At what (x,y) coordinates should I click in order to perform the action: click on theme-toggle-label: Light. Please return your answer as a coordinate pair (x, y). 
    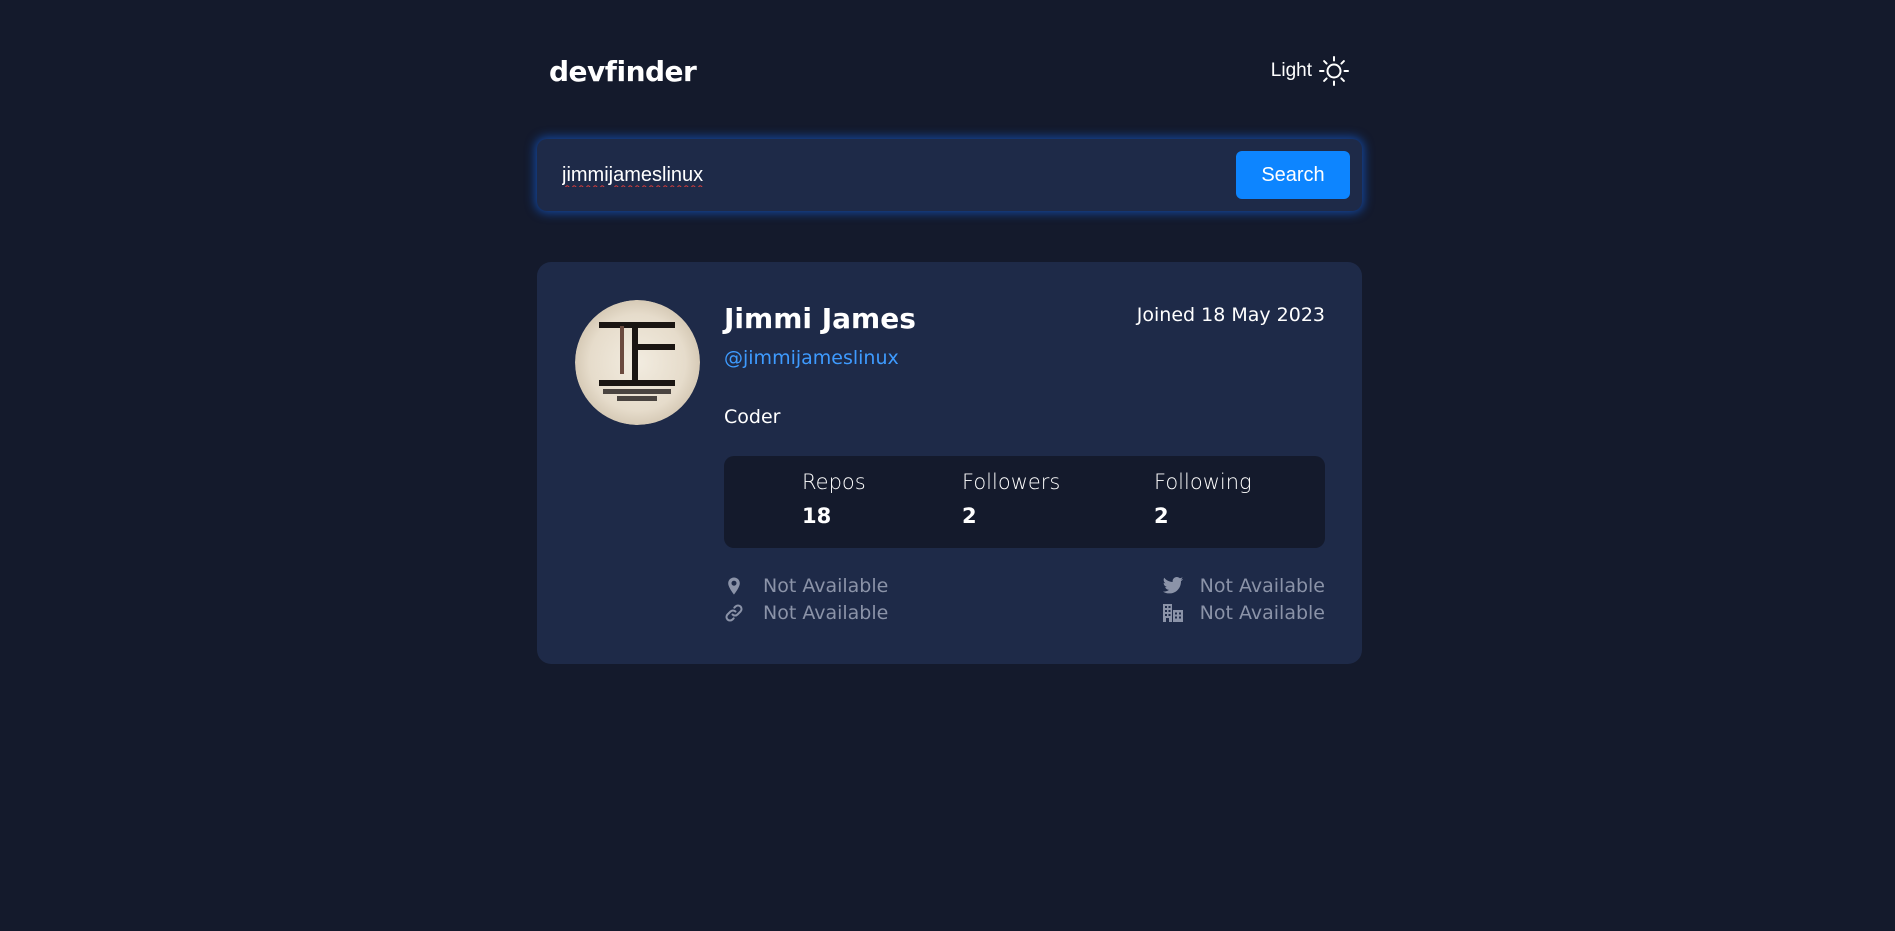
    Looking at the image, I should click on (1291, 70).